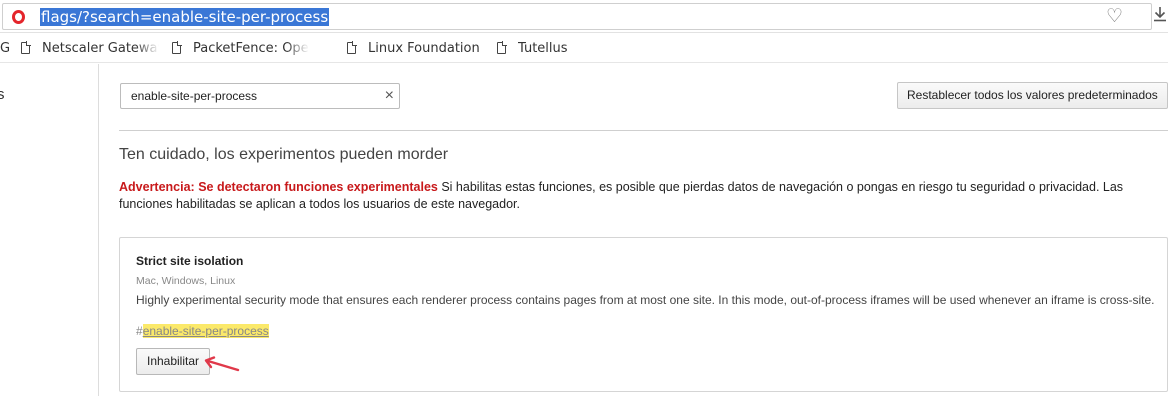 The width and height of the screenshot is (1168, 396). What do you see at coordinates (260, 96) in the screenshot?
I see `search-input: enable-site-per-process ×` at bounding box center [260, 96].